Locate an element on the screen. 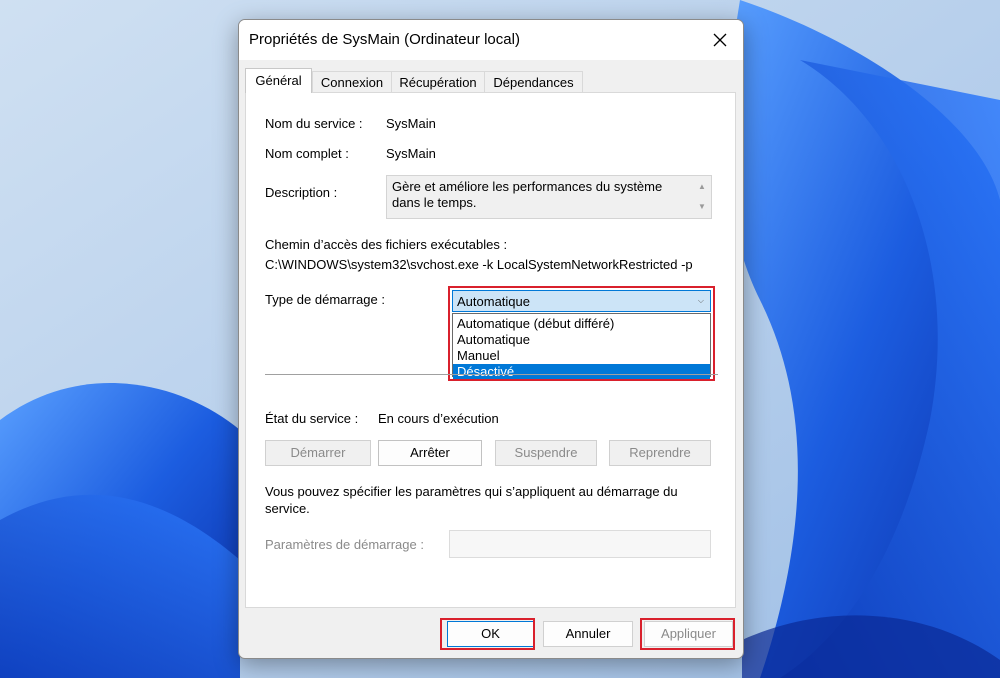  display-name-label: Nom complet : is located at coordinates (307, 153).